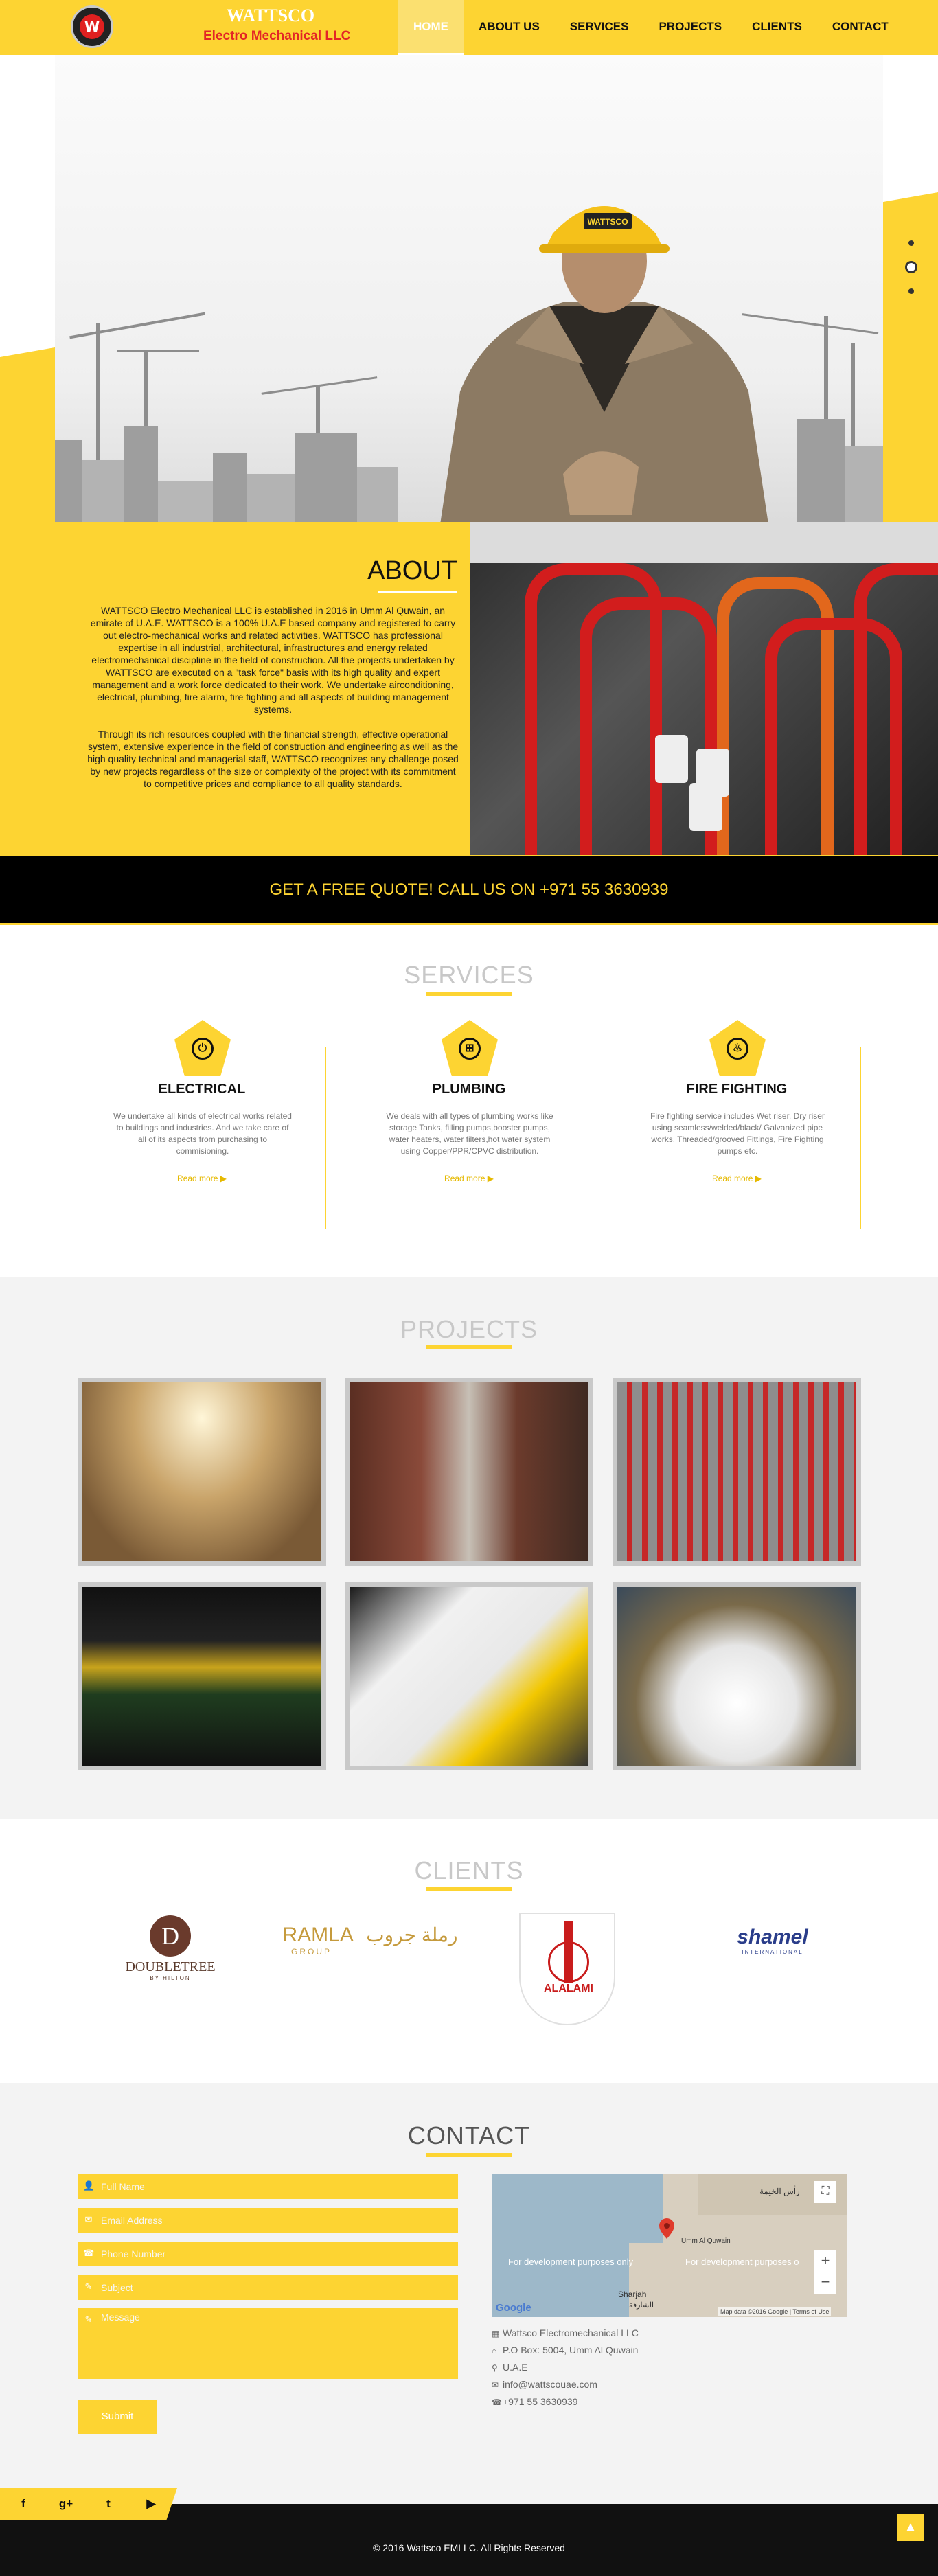 The image size is (938, 2576). Describe the element at coordinates (607, 222) in the screenshot. I see `helmet-label: WATTSCO` at that location.